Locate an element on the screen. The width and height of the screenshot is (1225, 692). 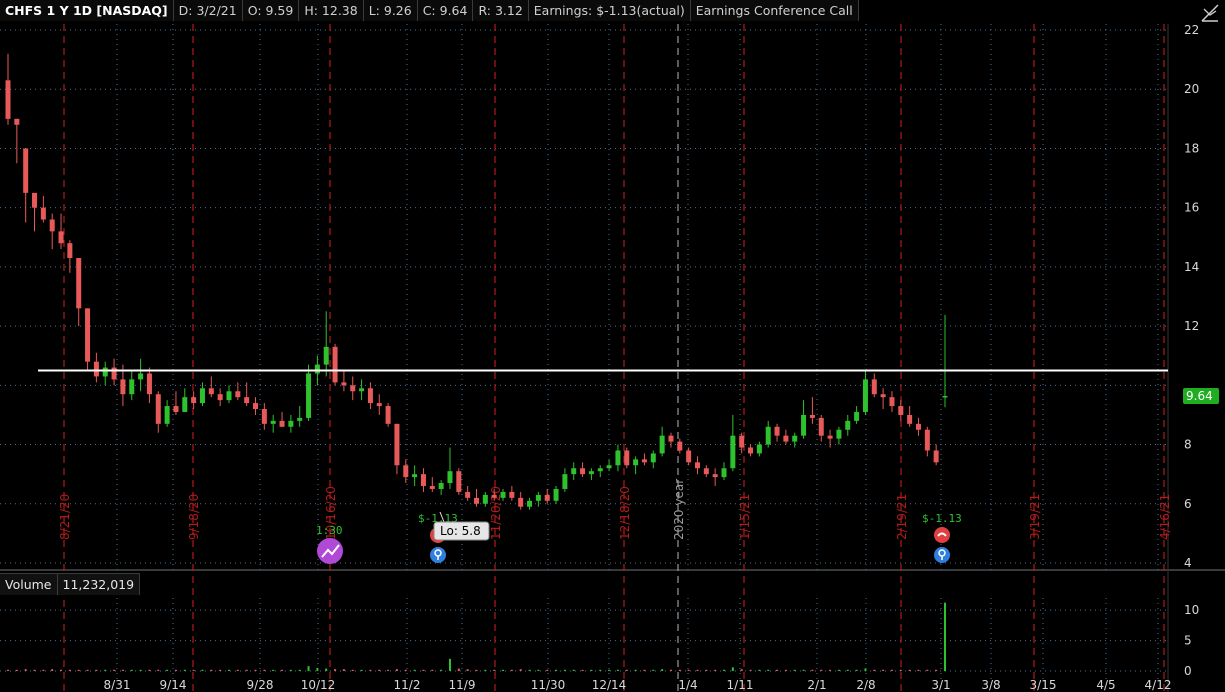
low-callout-label: Lo: 5.8 is located at coordinates (460, 531).